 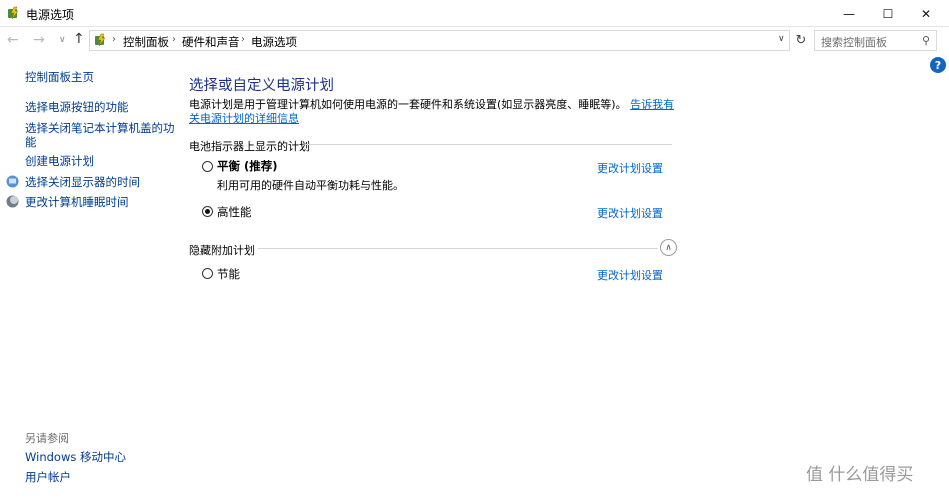 What do you see at coordinates (50, 15) in the screenshot?
I see `window-title: 电源选项` at bounding box center [50, 15].